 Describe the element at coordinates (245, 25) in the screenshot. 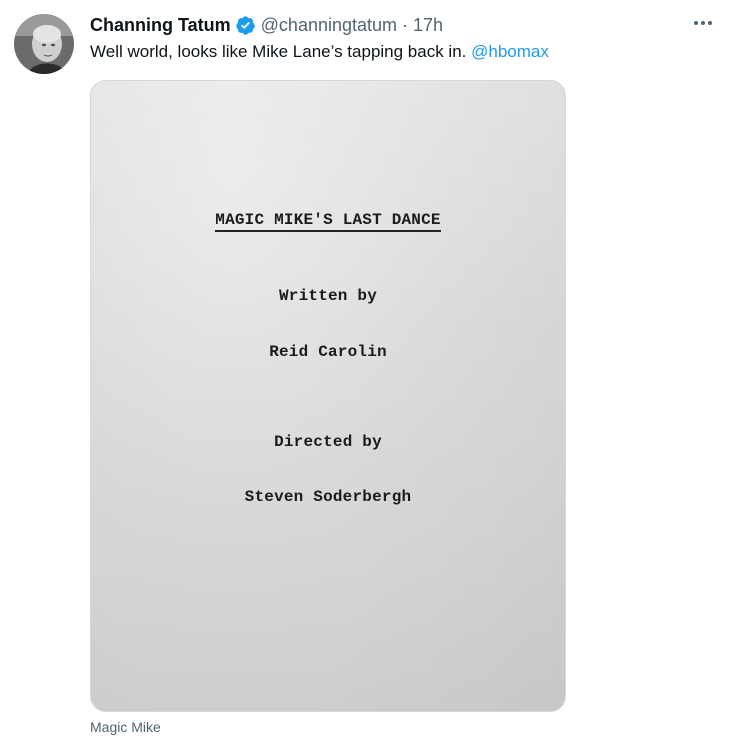

I see `verified-badge-icon` at that location.